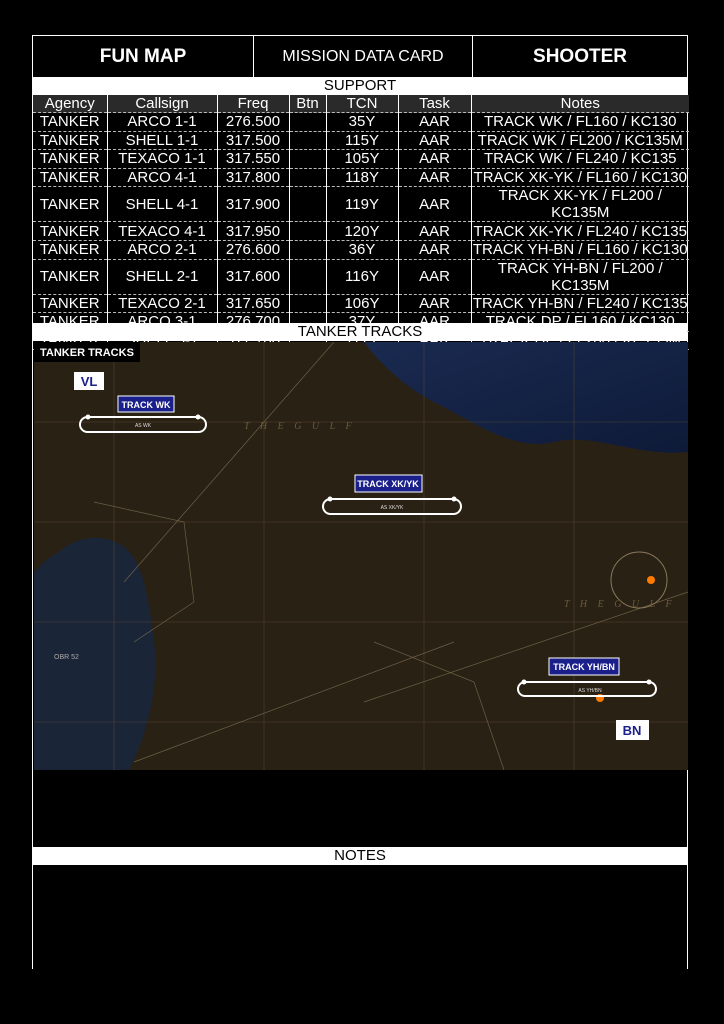  I want to click on header-middle-title: MISSION DATA CARD, so click(363, 57).